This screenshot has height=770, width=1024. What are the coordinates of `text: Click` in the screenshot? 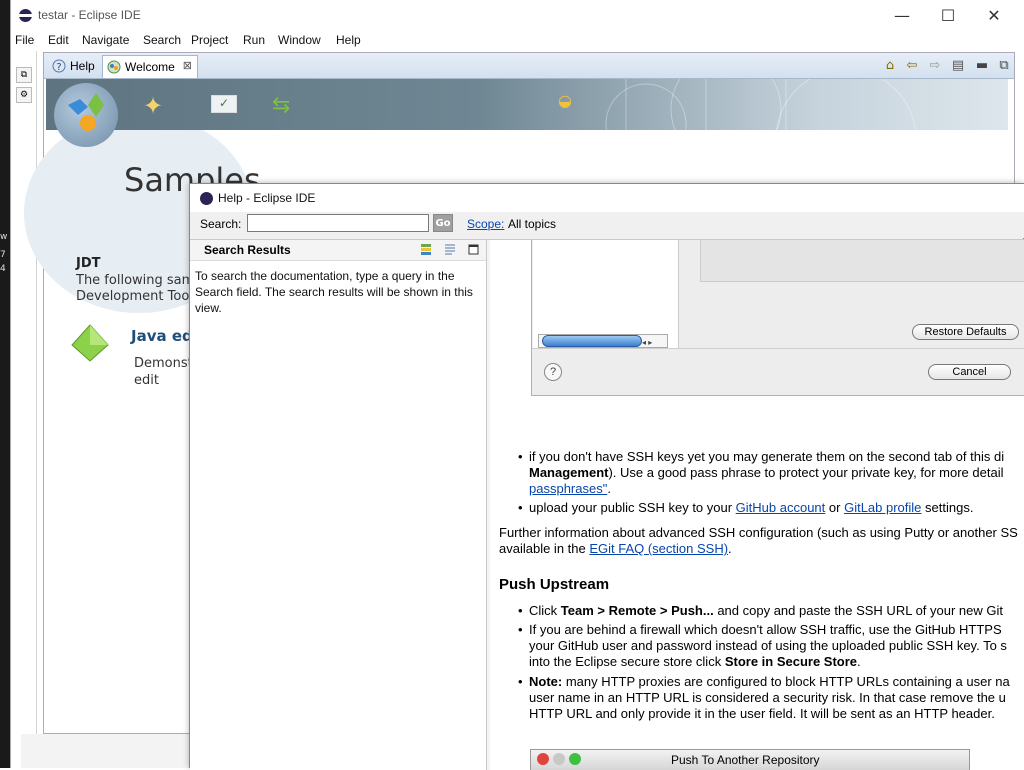 It's located at (545, 610).